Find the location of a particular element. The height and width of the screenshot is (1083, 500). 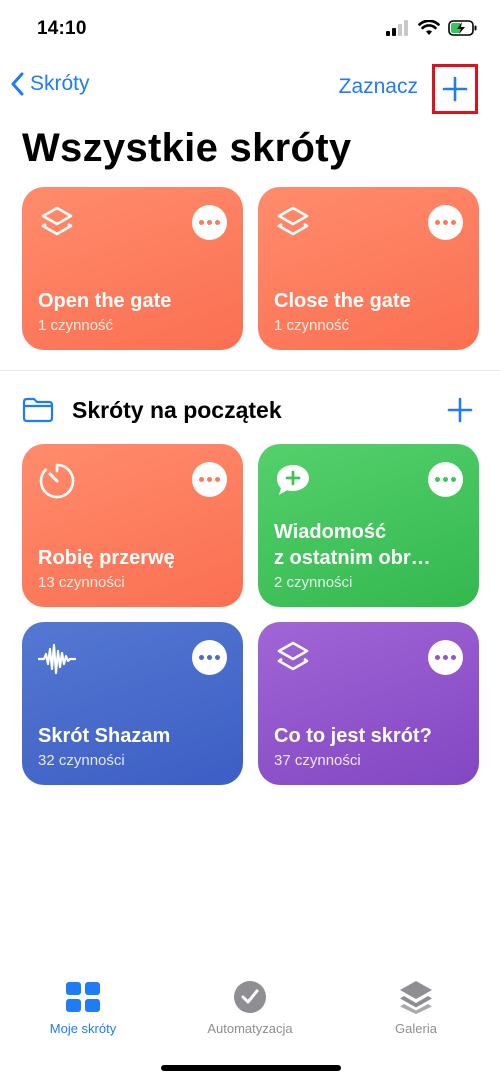

tab-label: Automatyzacja is located at coordinates (250, 1028).